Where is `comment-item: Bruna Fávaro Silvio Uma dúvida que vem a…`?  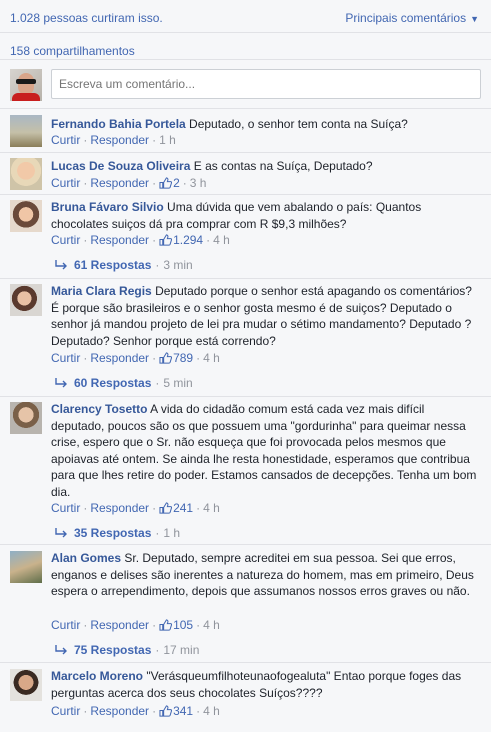 comment-item: Bruna Fávaro Silvio Uma dúvida que vem a… is located at coordinates (245, 236).